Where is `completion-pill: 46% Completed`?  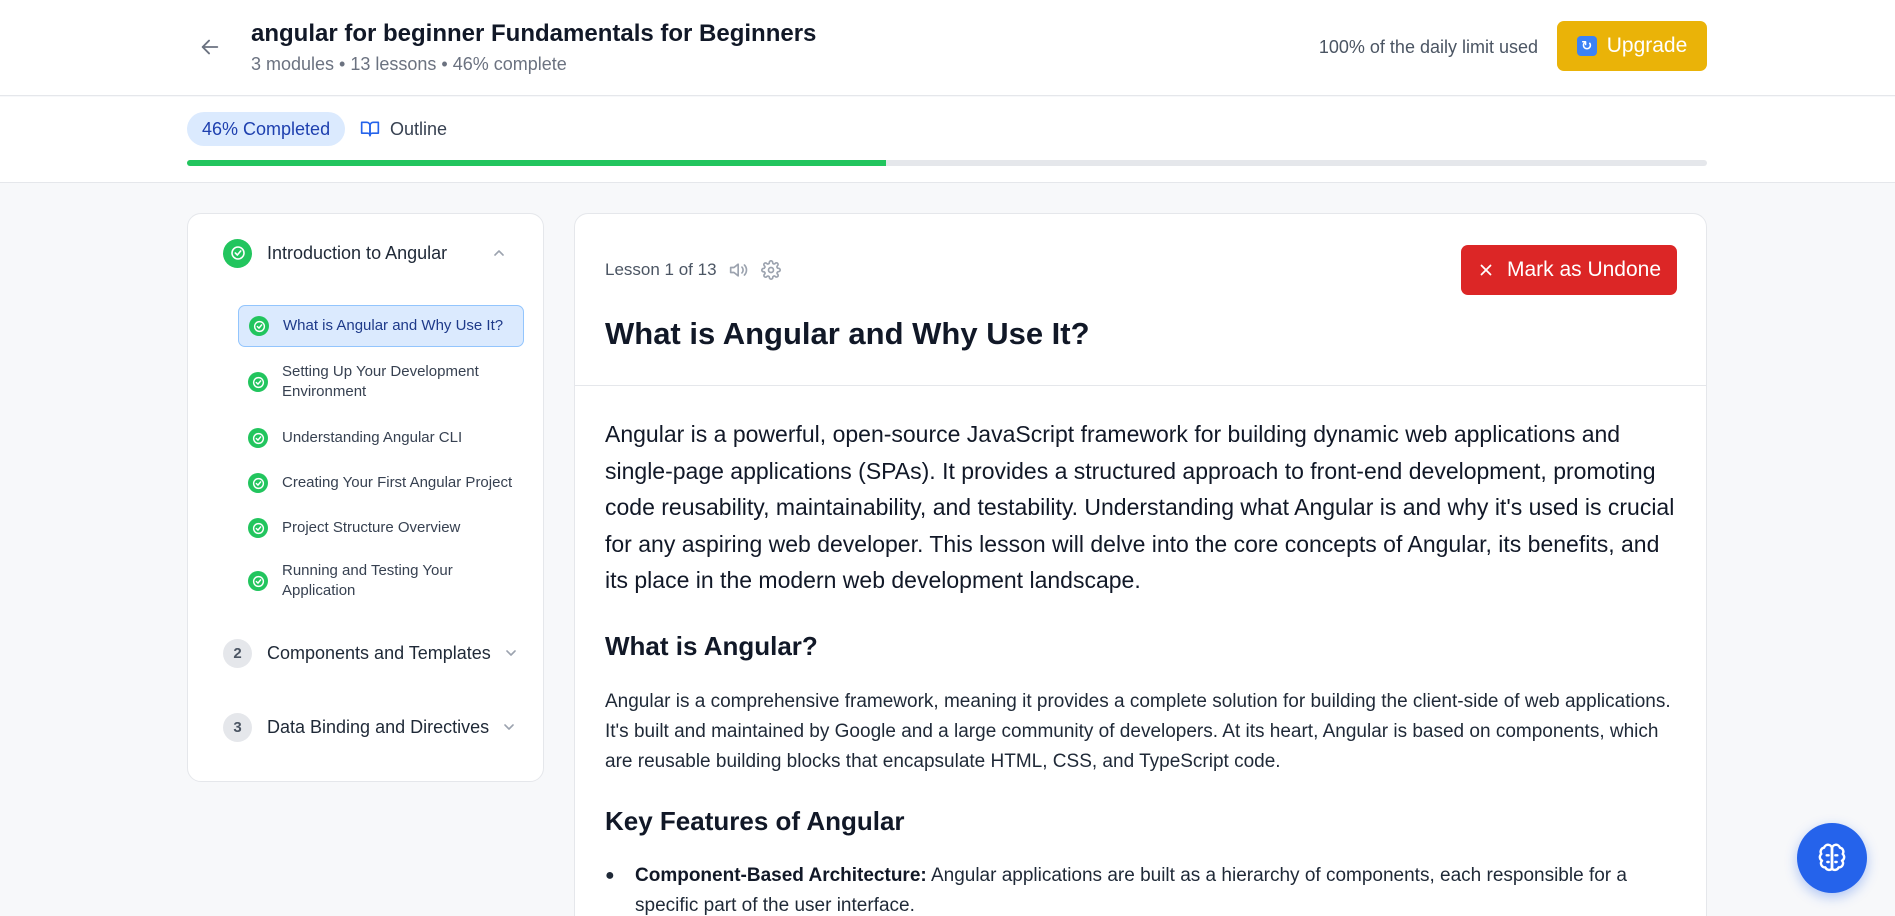
completion-pill: 46% Completed is located at coordinates (266, 129).